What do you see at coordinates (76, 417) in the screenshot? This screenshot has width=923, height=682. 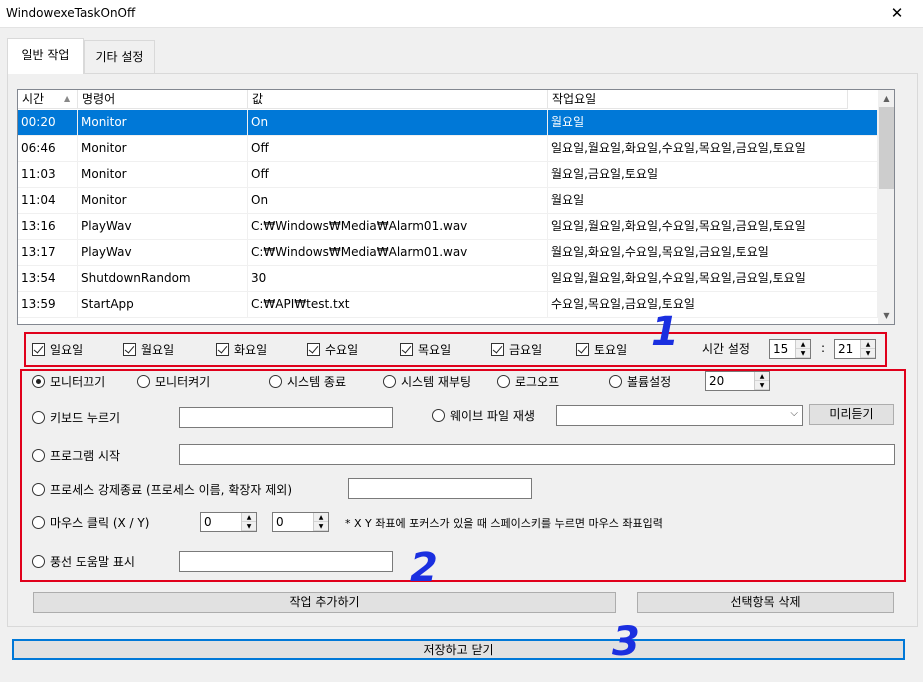 I see `radio-keyboard: 키보드 누르기` at bounding box center [76, 417].